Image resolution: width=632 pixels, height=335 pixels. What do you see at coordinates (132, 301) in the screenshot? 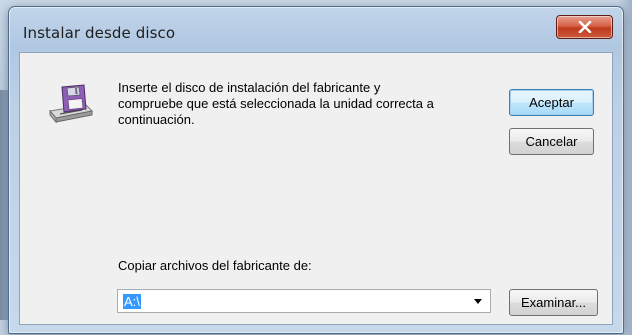
I see `copy-source-value: A:\` at bounding box center [132, 301].